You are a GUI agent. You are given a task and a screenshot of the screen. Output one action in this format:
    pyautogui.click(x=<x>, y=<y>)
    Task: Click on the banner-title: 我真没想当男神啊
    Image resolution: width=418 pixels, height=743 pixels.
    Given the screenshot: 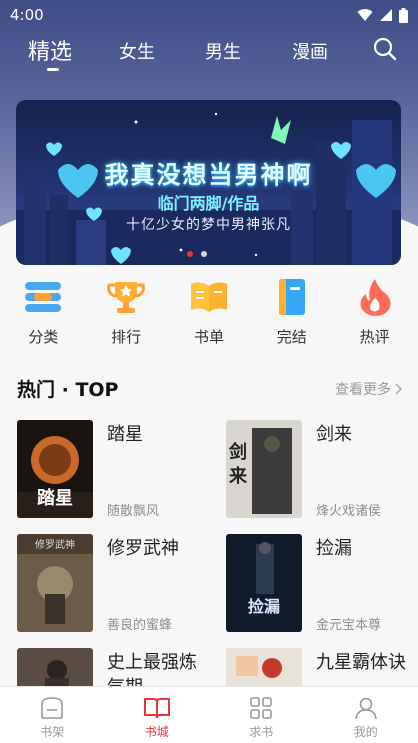 What is the action you would take?
    pyautogui.click(x=208, y=175)
    